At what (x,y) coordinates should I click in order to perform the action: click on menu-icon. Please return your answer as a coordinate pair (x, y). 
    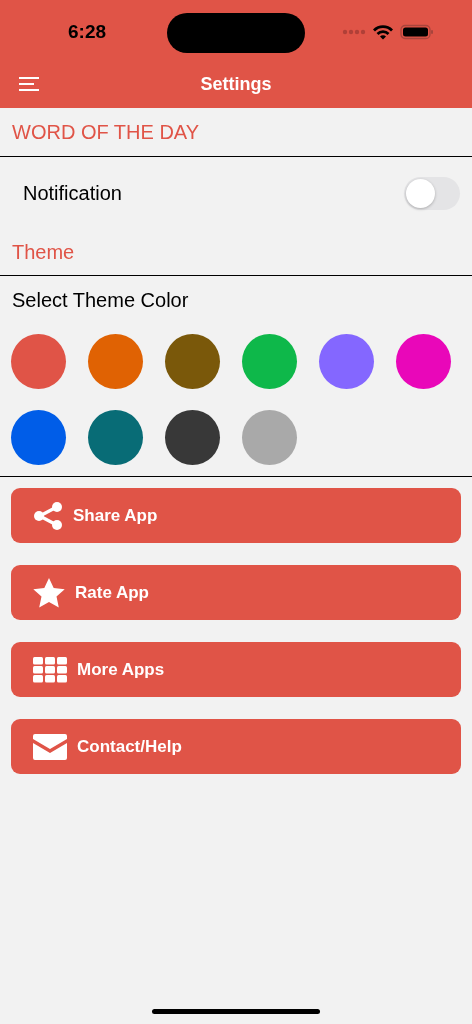
    Looking at the image, I should click on (29, 84).